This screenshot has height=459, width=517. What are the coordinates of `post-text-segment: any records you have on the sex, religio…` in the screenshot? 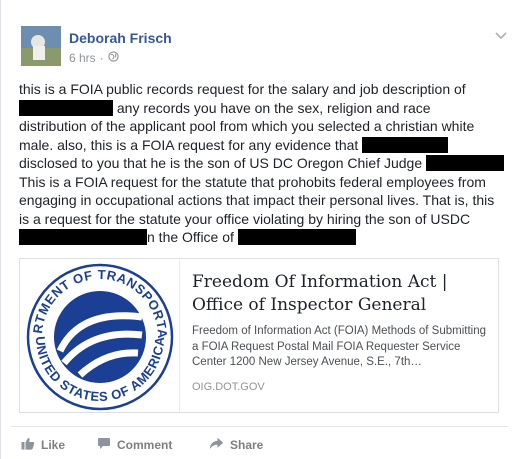 It's located at (272, 107).